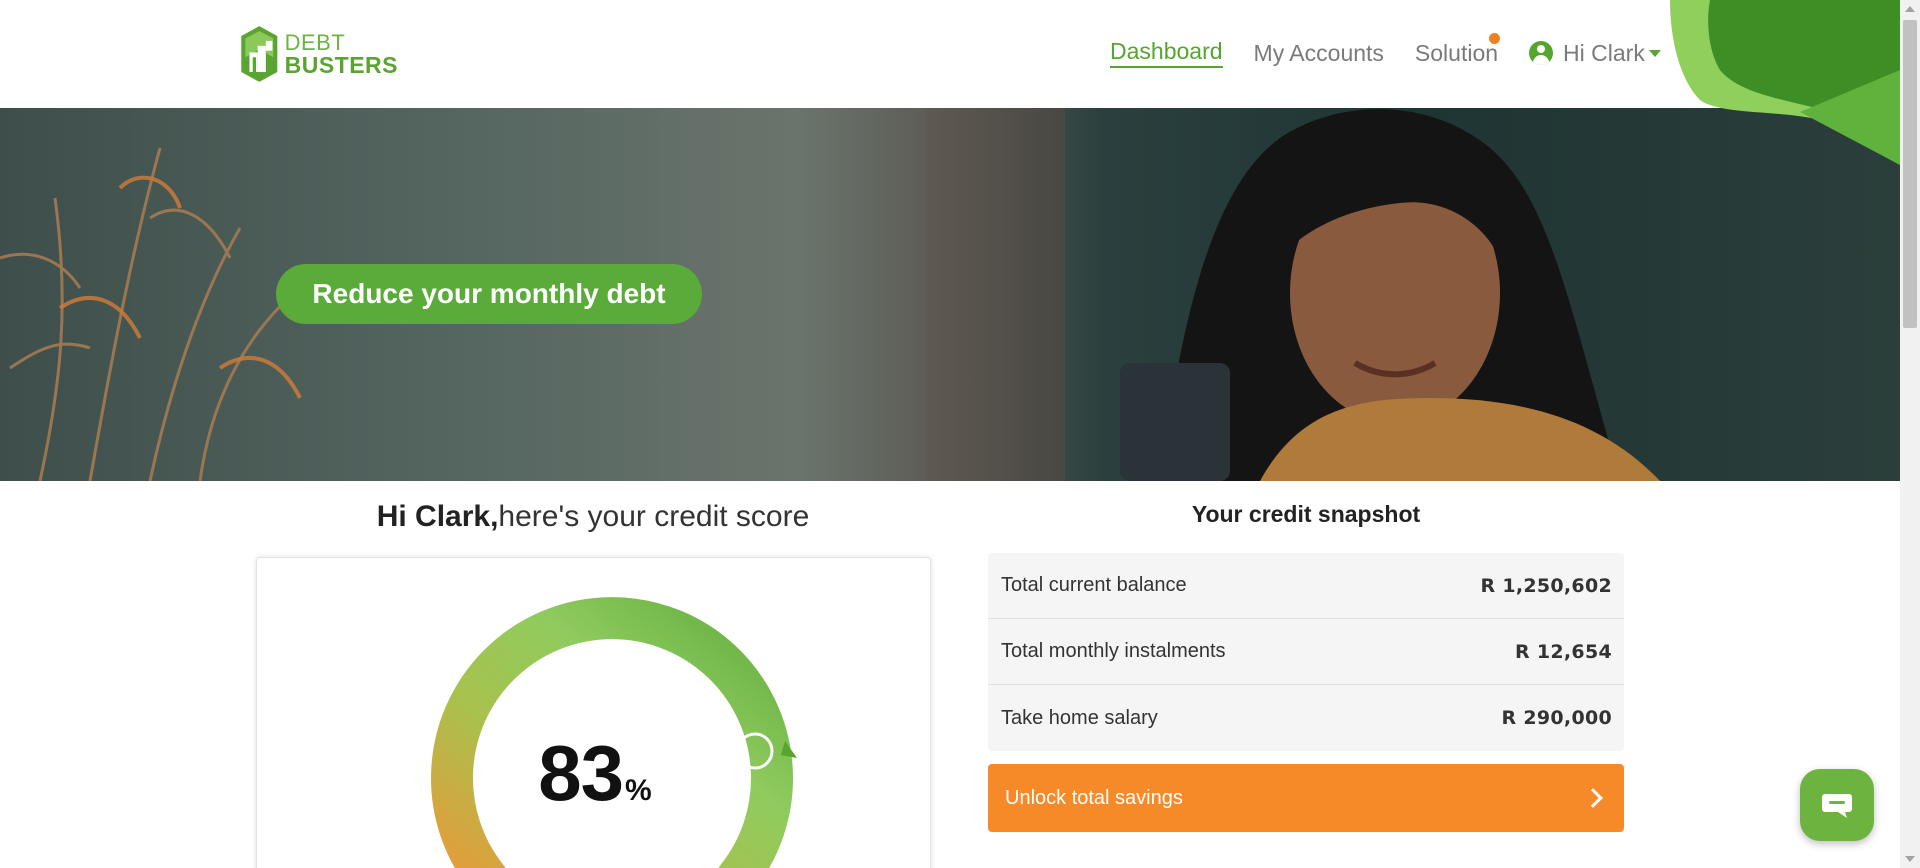 This screenshot has width=1920, height=868. Describe the element at coordinates (1079, 717) in the screenshot. I see `snapshot-label: Take home salary` at that location.